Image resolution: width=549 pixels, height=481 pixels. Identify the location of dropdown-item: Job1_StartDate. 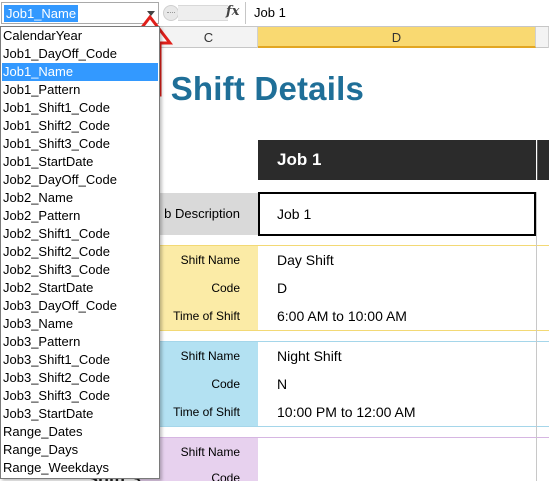
(80, 162).